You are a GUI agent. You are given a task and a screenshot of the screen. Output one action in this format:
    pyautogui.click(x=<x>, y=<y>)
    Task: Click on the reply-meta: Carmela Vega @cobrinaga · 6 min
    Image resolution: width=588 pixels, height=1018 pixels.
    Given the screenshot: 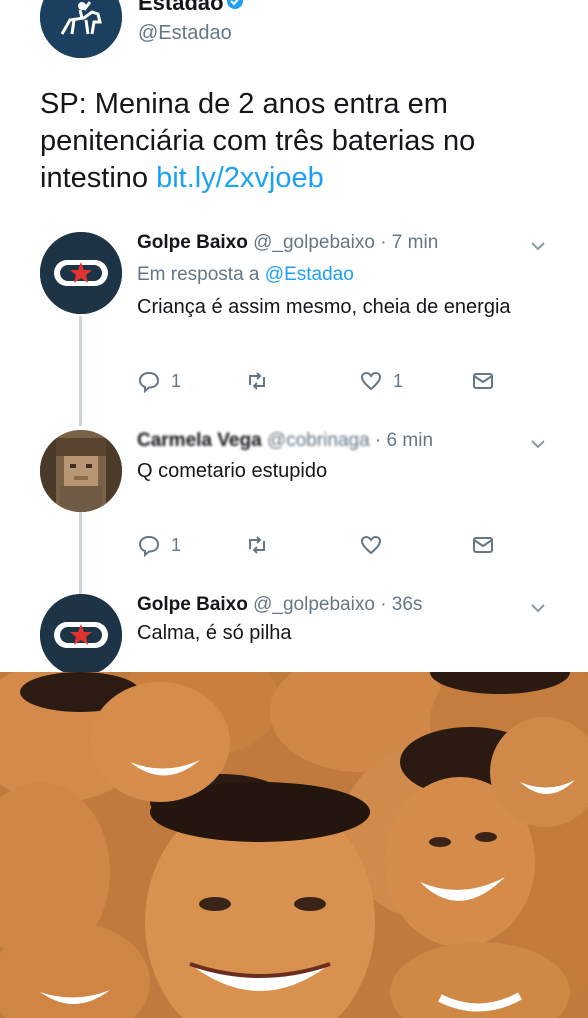 What is the action you would take?
    pyautogui.click(x=285, y=441)
    